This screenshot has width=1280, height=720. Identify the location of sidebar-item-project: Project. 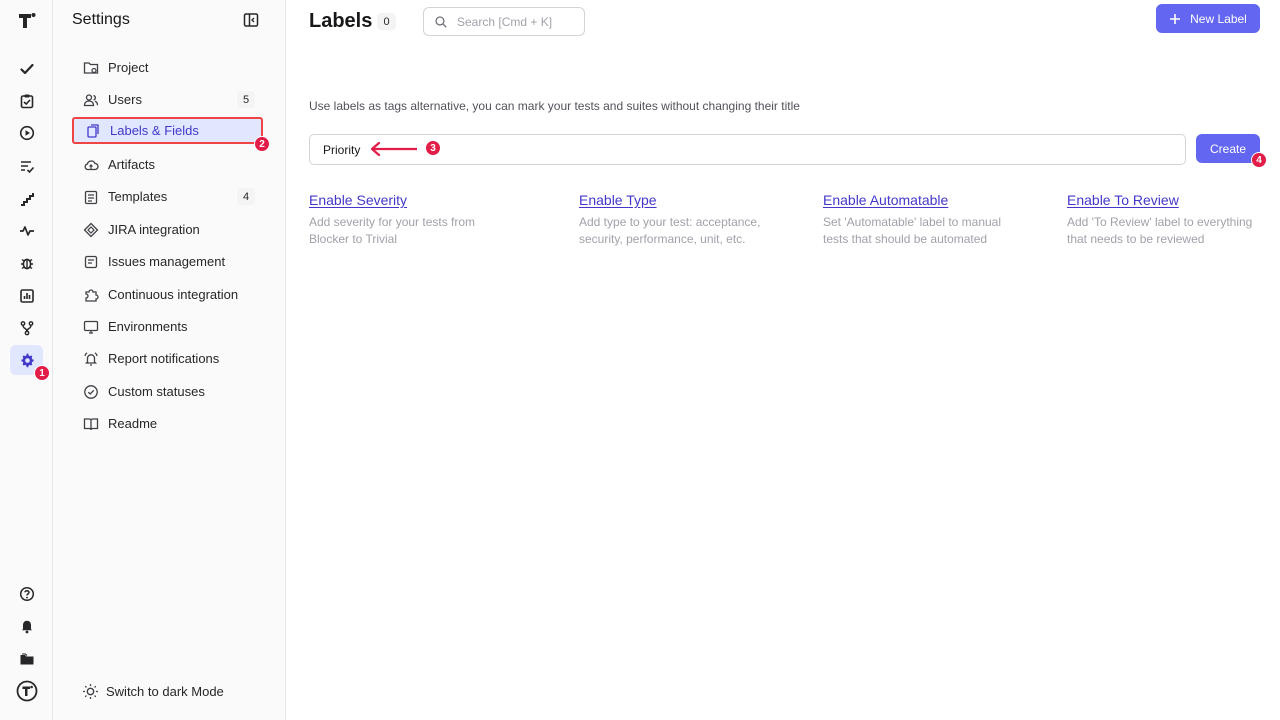
(167, 67).